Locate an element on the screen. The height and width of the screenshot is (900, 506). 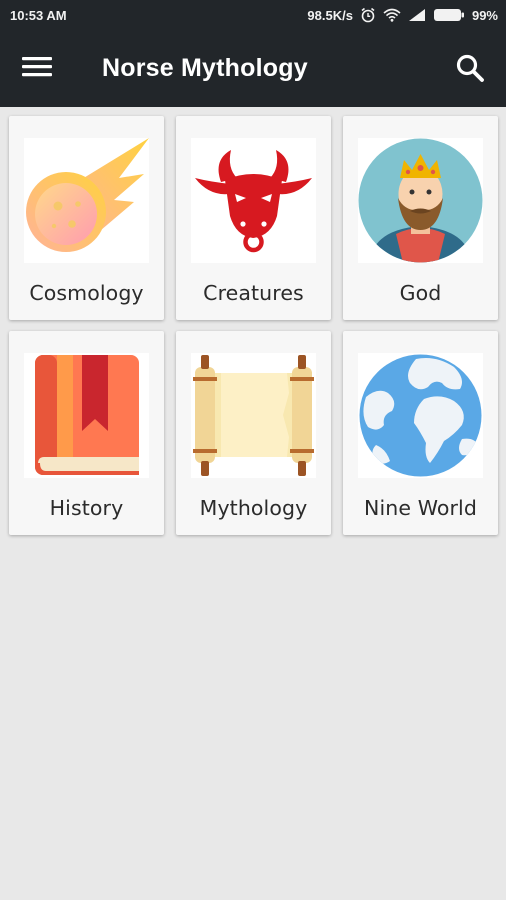
app-bar: Norse Mythology is located at coordinates (253, 68).